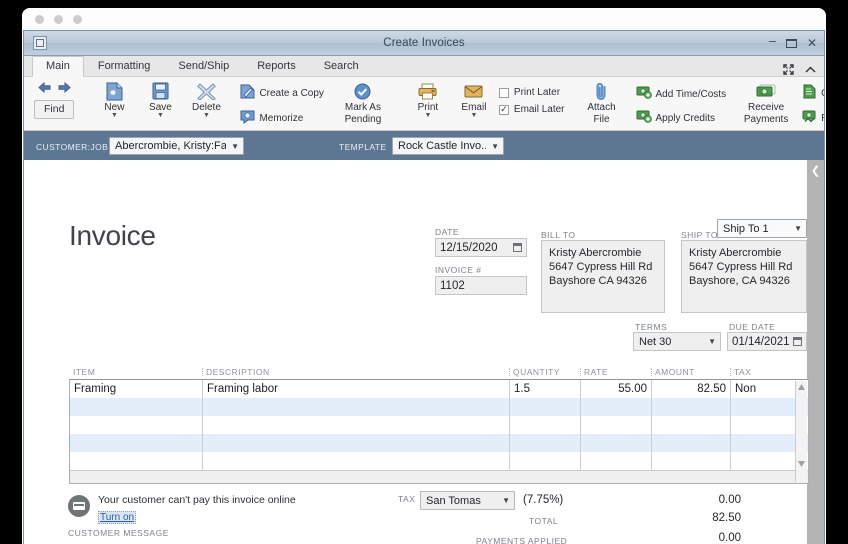 Image resolution: width=848 pixels, height=544 pixels. I want to click on cell-quantity: 1.5, so click(545, 389).